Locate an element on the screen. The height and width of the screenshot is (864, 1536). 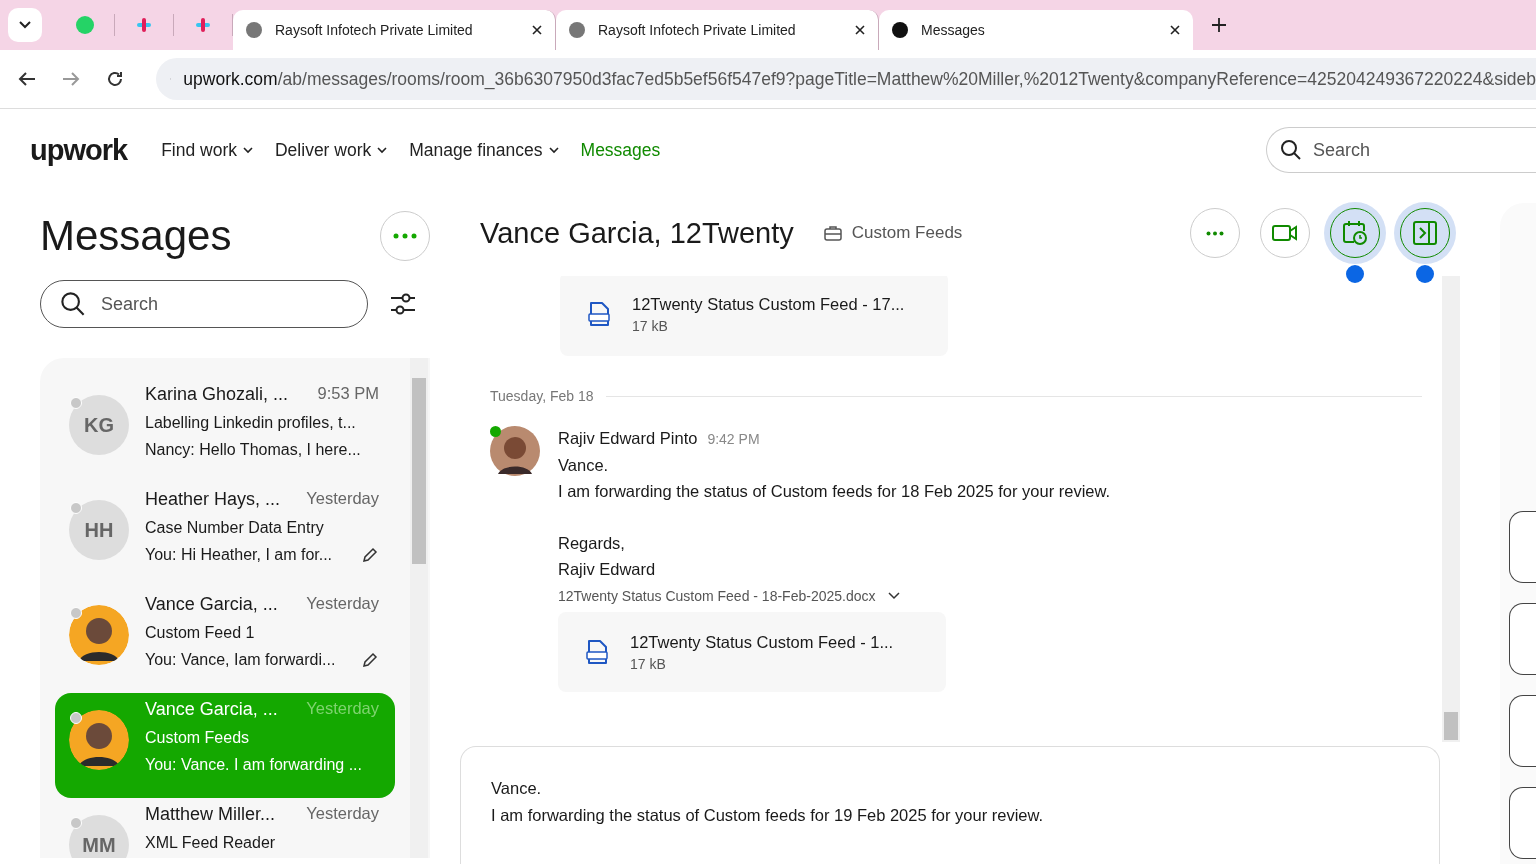
back-icon is located at coordinates (27, 79).